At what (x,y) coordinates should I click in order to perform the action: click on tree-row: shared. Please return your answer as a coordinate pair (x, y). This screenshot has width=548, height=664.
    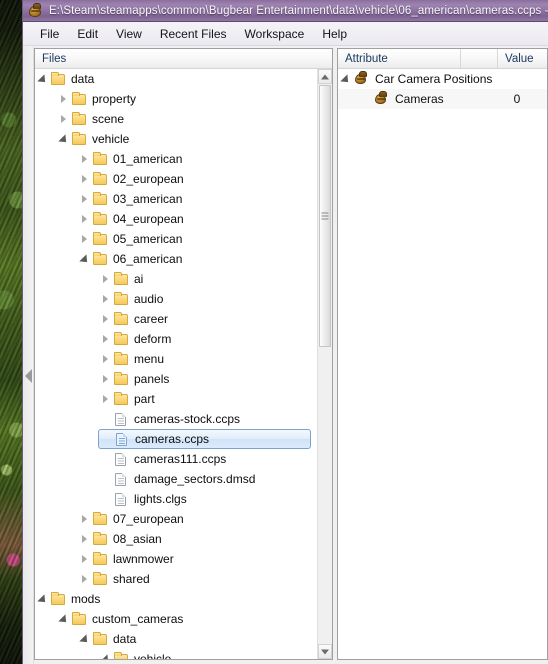
    Looking at the image, I should click on (197, 579).